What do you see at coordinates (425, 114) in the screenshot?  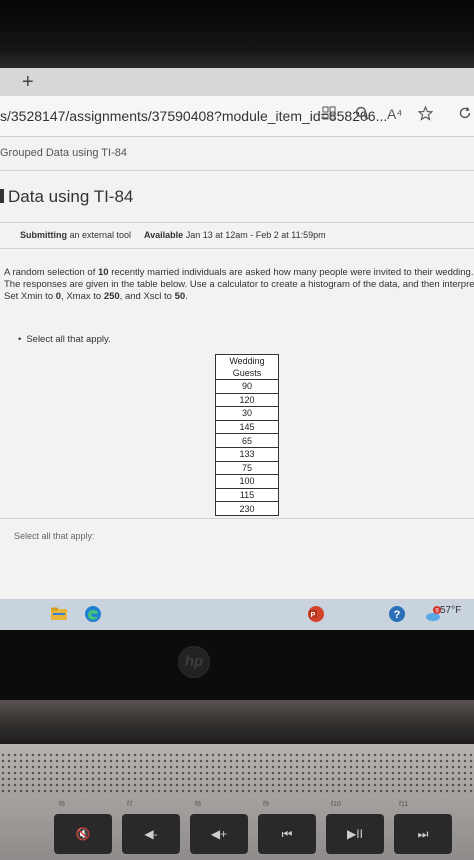 I see `favorite-star-icon` at bounding box center [425, 114].